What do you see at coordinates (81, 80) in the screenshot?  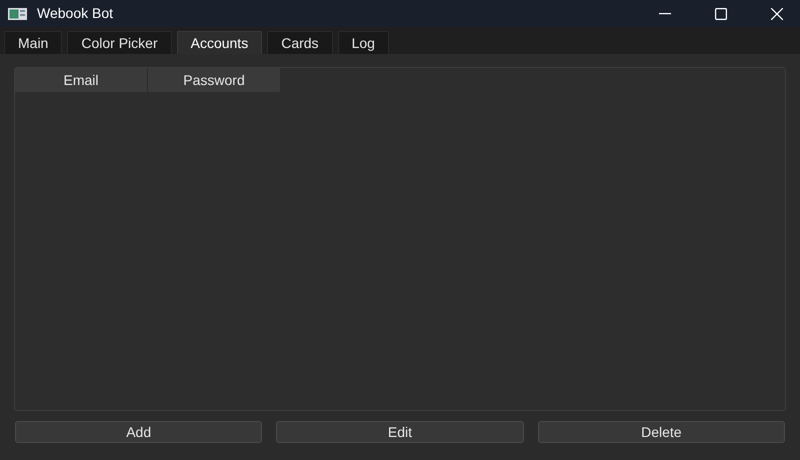 I see `column-header: Email` at bounding box center [81, 80].